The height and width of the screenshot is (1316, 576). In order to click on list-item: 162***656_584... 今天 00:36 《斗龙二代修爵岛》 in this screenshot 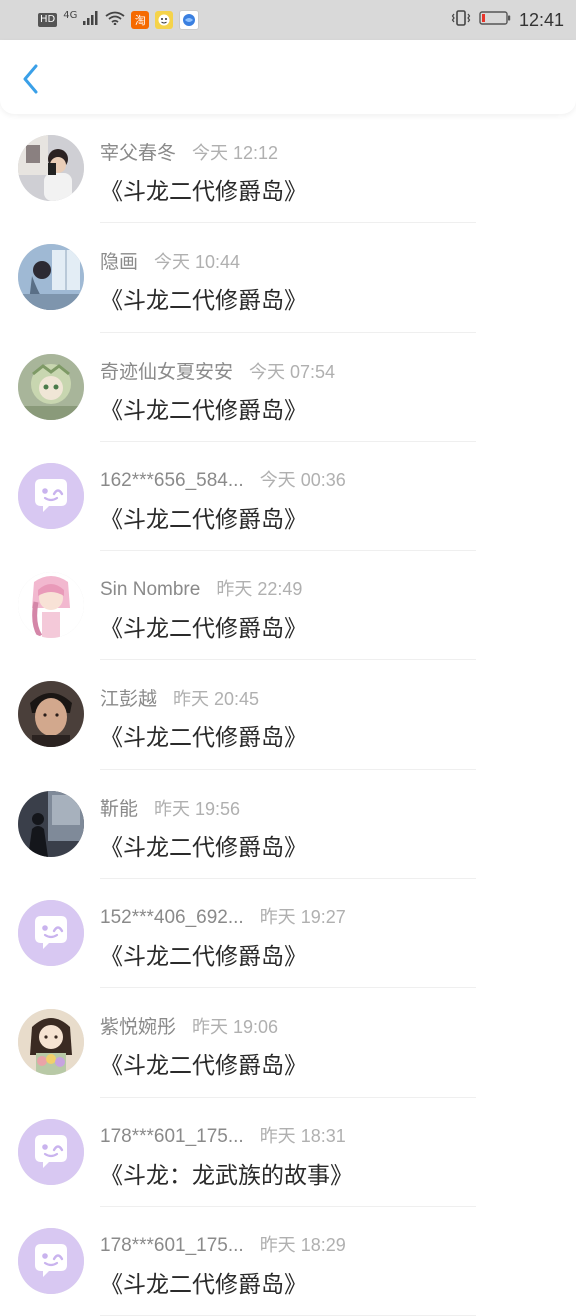, I will do `click(288, 497)`.